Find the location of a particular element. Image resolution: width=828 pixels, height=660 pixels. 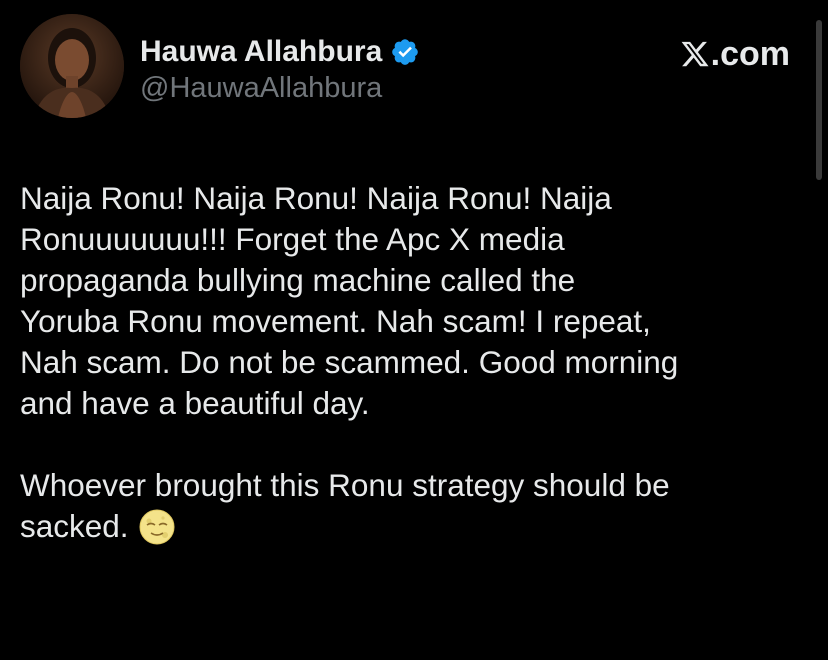

brand-domain-text: .com is located at coordinates (750, 53).